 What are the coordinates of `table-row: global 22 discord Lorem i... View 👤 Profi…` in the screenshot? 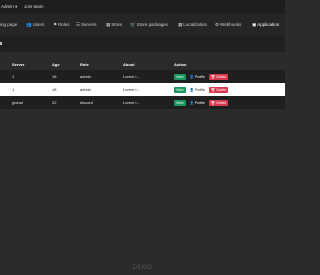 It's located at (142, 102).